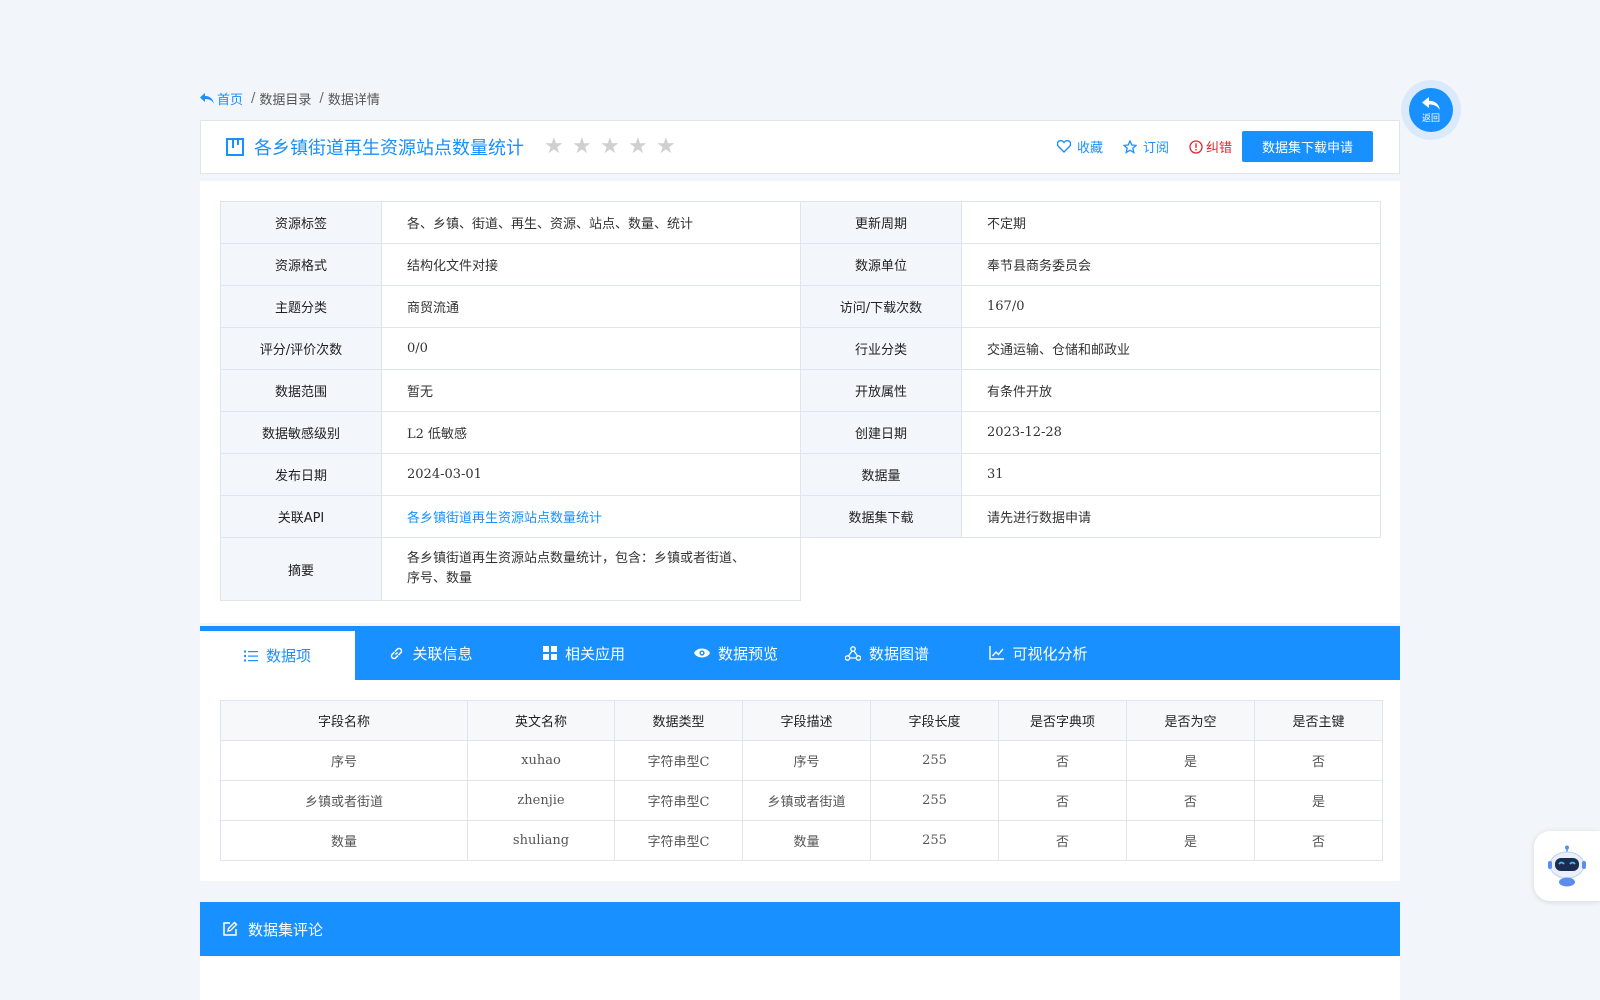 The width and height of the screenshot is (1600, 1000). I want to click on summary-line: 各乡镇街道再生资源站点数量统计，包含：乡镇或者街道、, so click(576, 558).